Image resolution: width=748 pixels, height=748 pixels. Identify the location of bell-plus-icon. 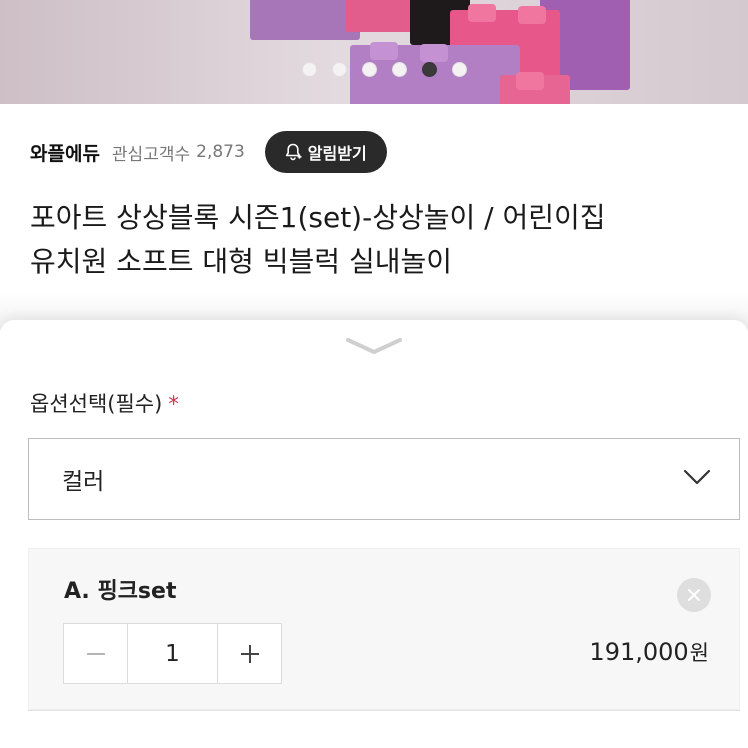
(293, 152).